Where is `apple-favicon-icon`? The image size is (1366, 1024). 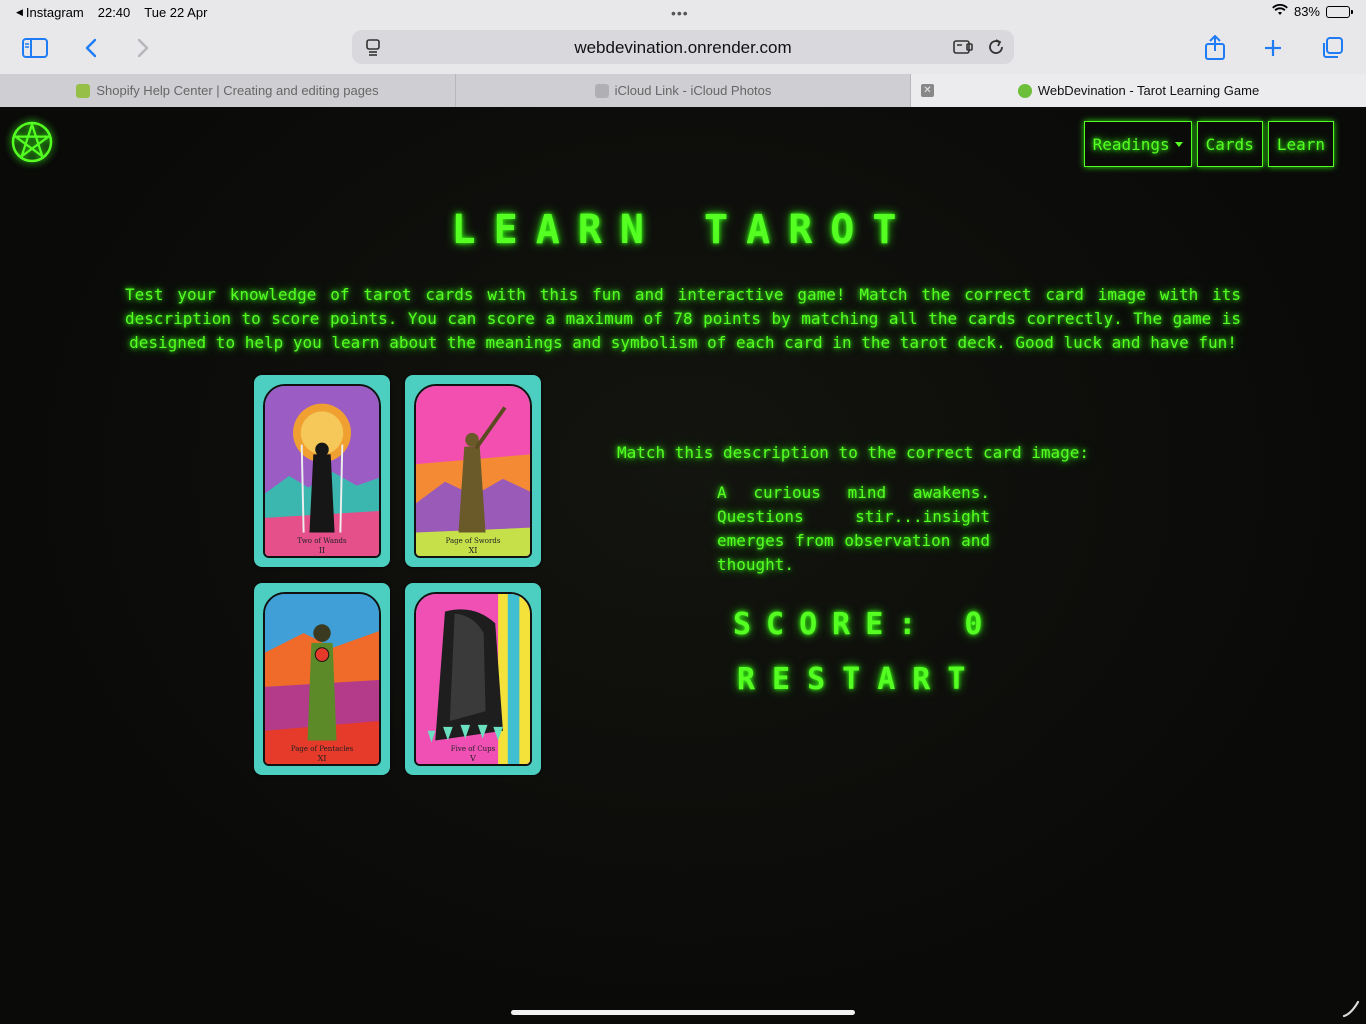
apple-favicon-icon is located at coordinates (601, 90).